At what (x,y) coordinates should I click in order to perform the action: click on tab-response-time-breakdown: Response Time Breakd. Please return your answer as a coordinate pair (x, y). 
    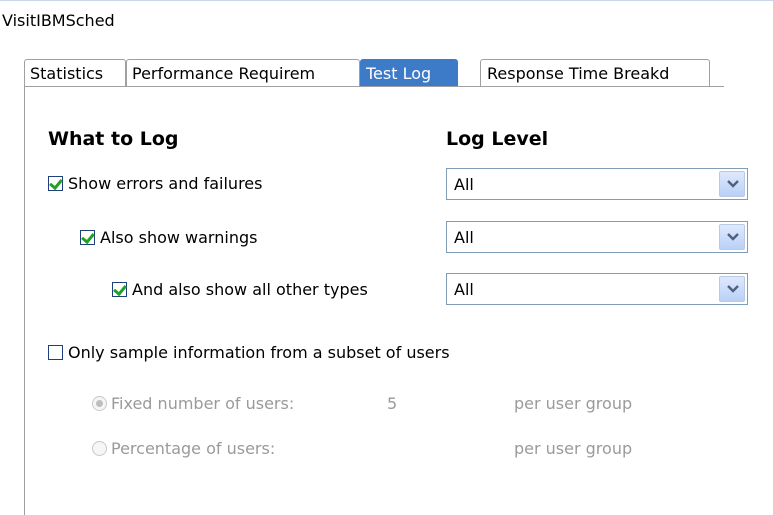
    Looking at the image, I should click on (595, 72).